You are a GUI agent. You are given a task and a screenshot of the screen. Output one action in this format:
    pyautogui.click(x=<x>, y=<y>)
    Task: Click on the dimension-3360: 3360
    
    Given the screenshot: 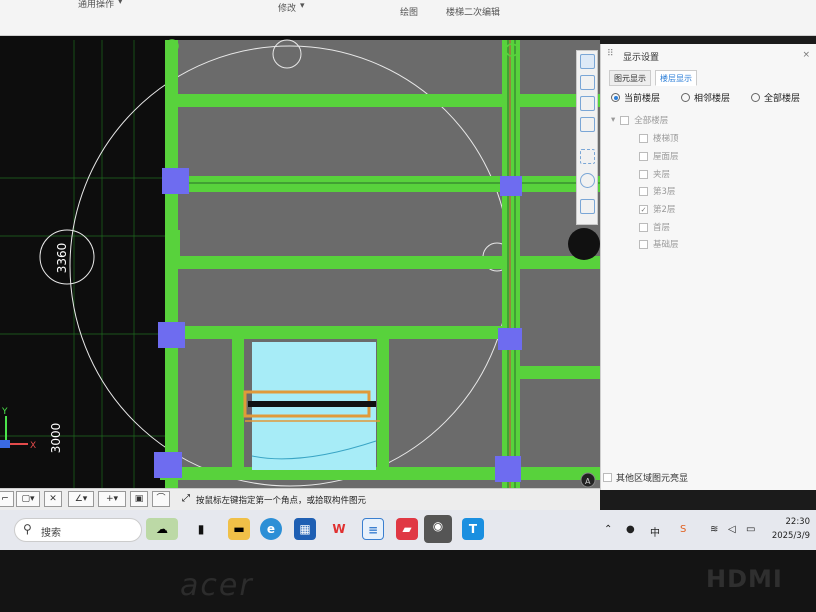 What is the action you would take?
    pyautogui.click(x=62, y=258)
    